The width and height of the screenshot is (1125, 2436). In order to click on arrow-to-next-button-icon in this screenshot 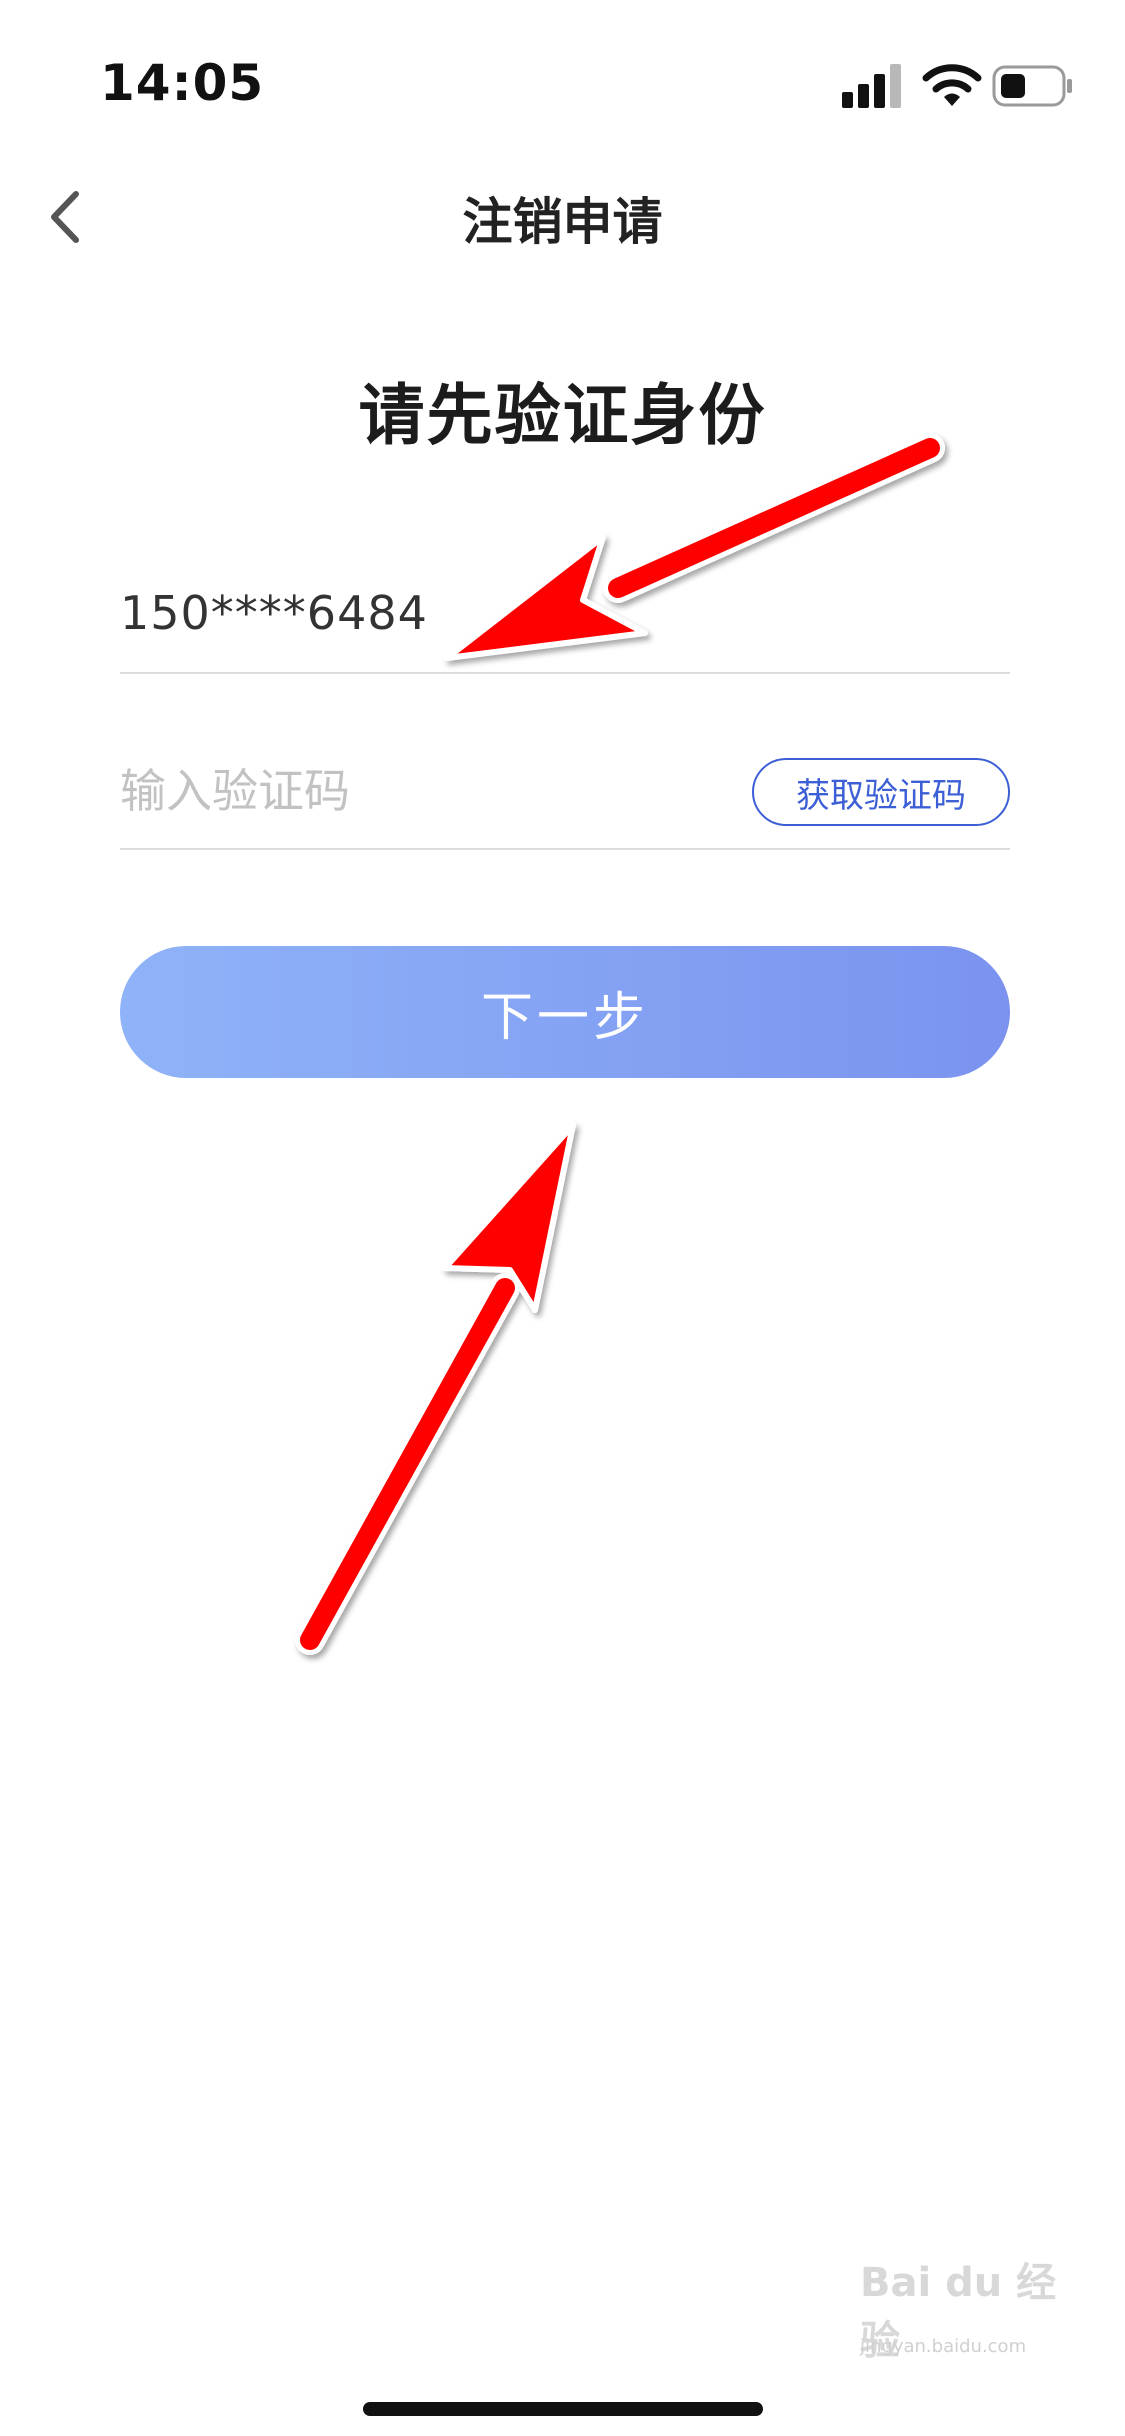, I will do `click(435, 1388)`.